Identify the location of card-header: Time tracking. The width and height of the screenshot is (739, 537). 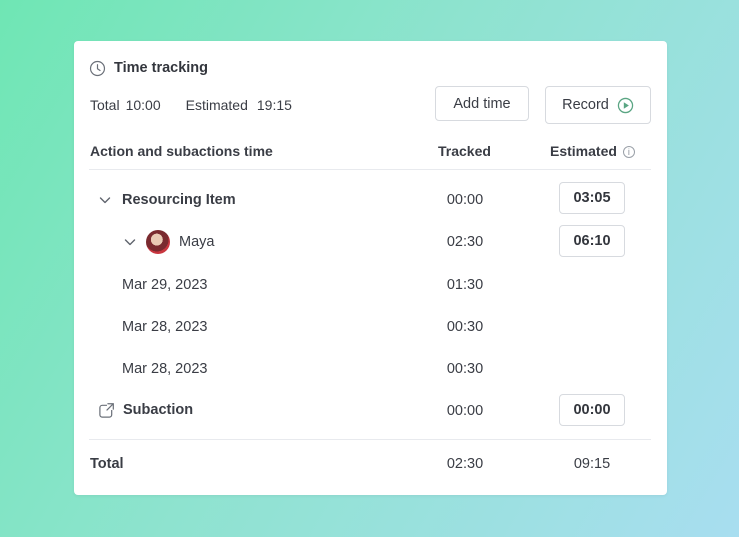
(148, 68).